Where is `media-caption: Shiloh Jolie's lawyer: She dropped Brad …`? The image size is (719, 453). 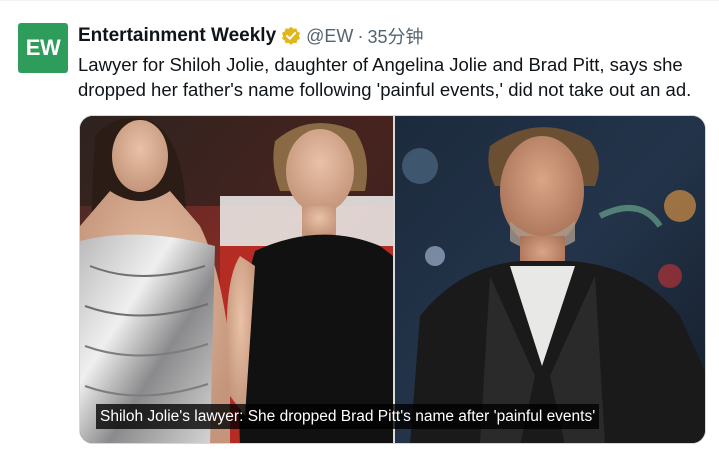 media-caption: Shiloh Jolie's lawyer: She dropped Brad … is located at coordinates (348, 416).